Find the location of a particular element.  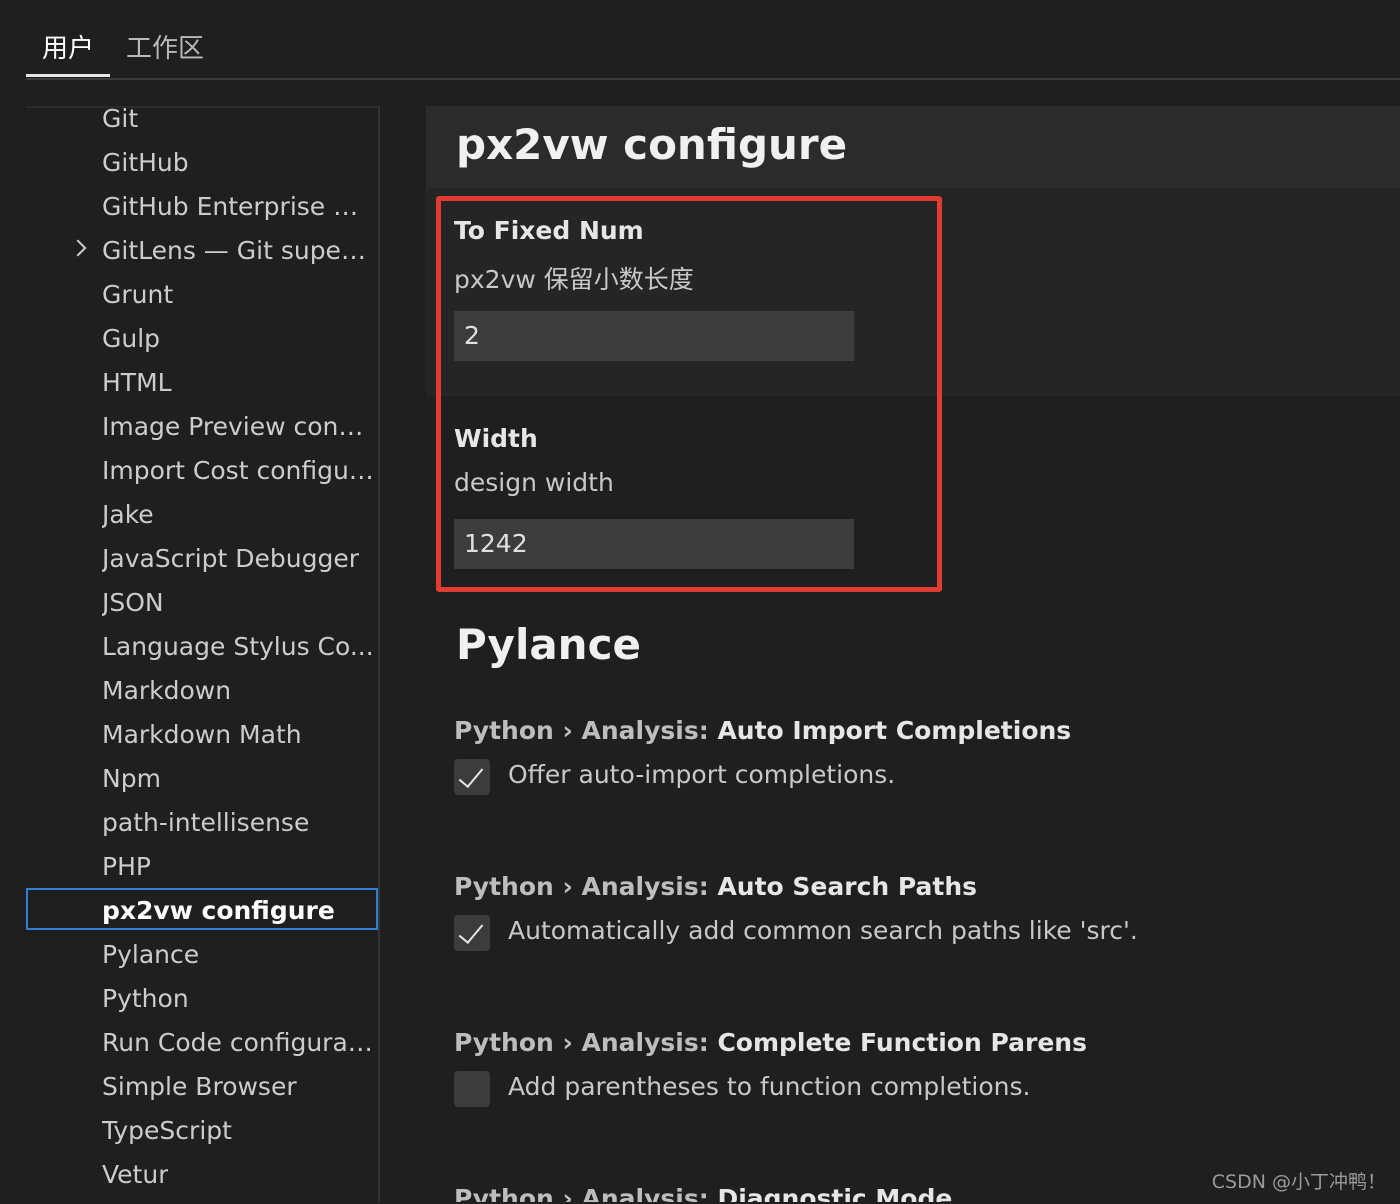

chevron-right-icon is located at coordinates (78, 248).